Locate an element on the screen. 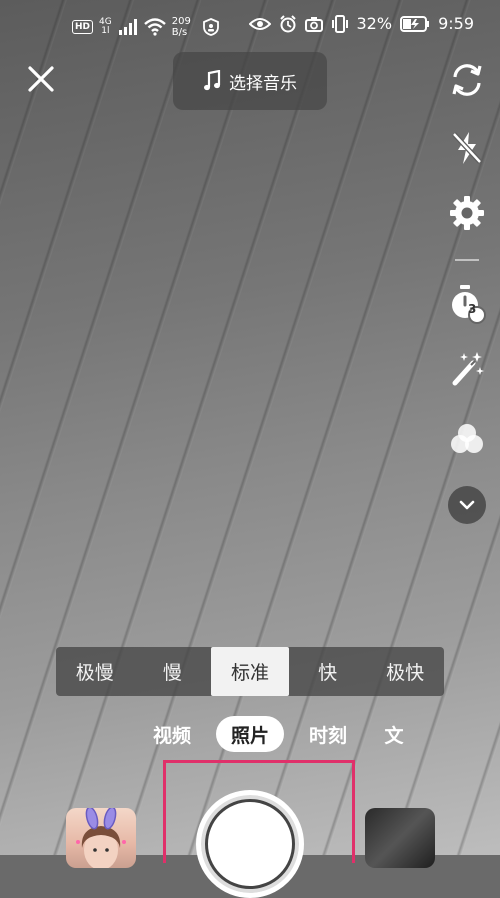 Image resolution: width=500 pixels, height=898 pixels. close-icon is located at coordinates (41, 79).